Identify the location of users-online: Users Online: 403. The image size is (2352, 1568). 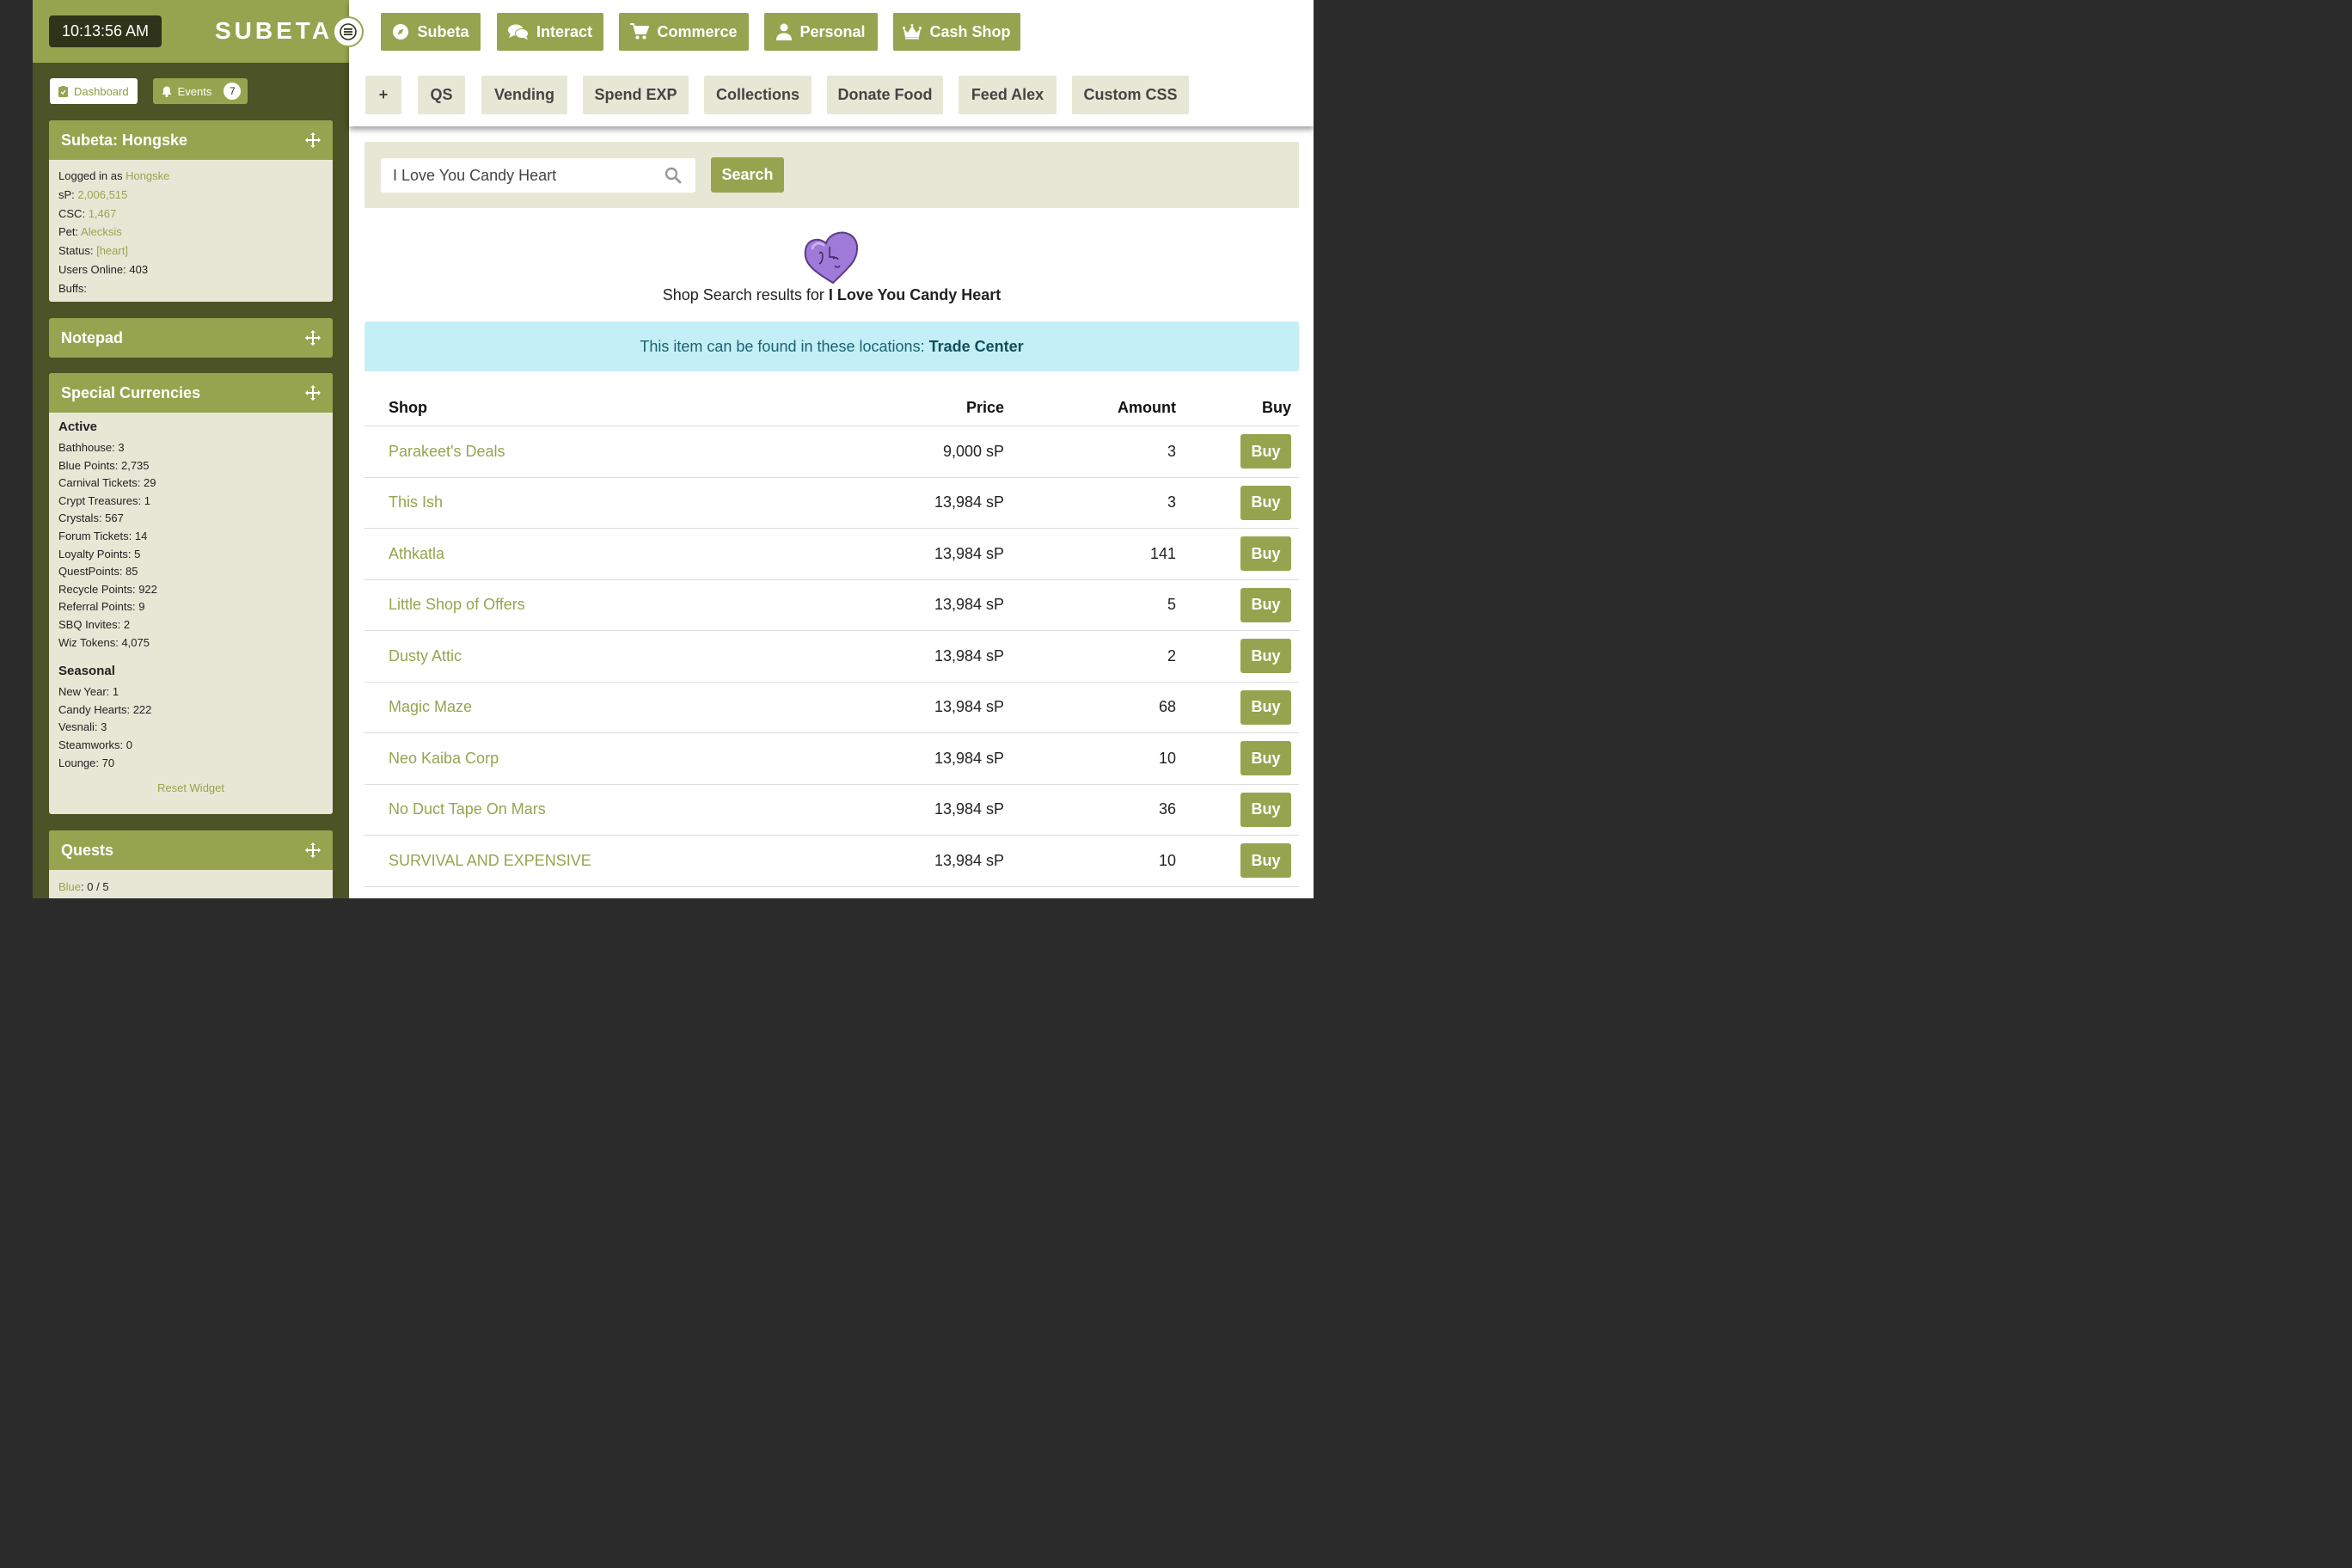
(103, 269).